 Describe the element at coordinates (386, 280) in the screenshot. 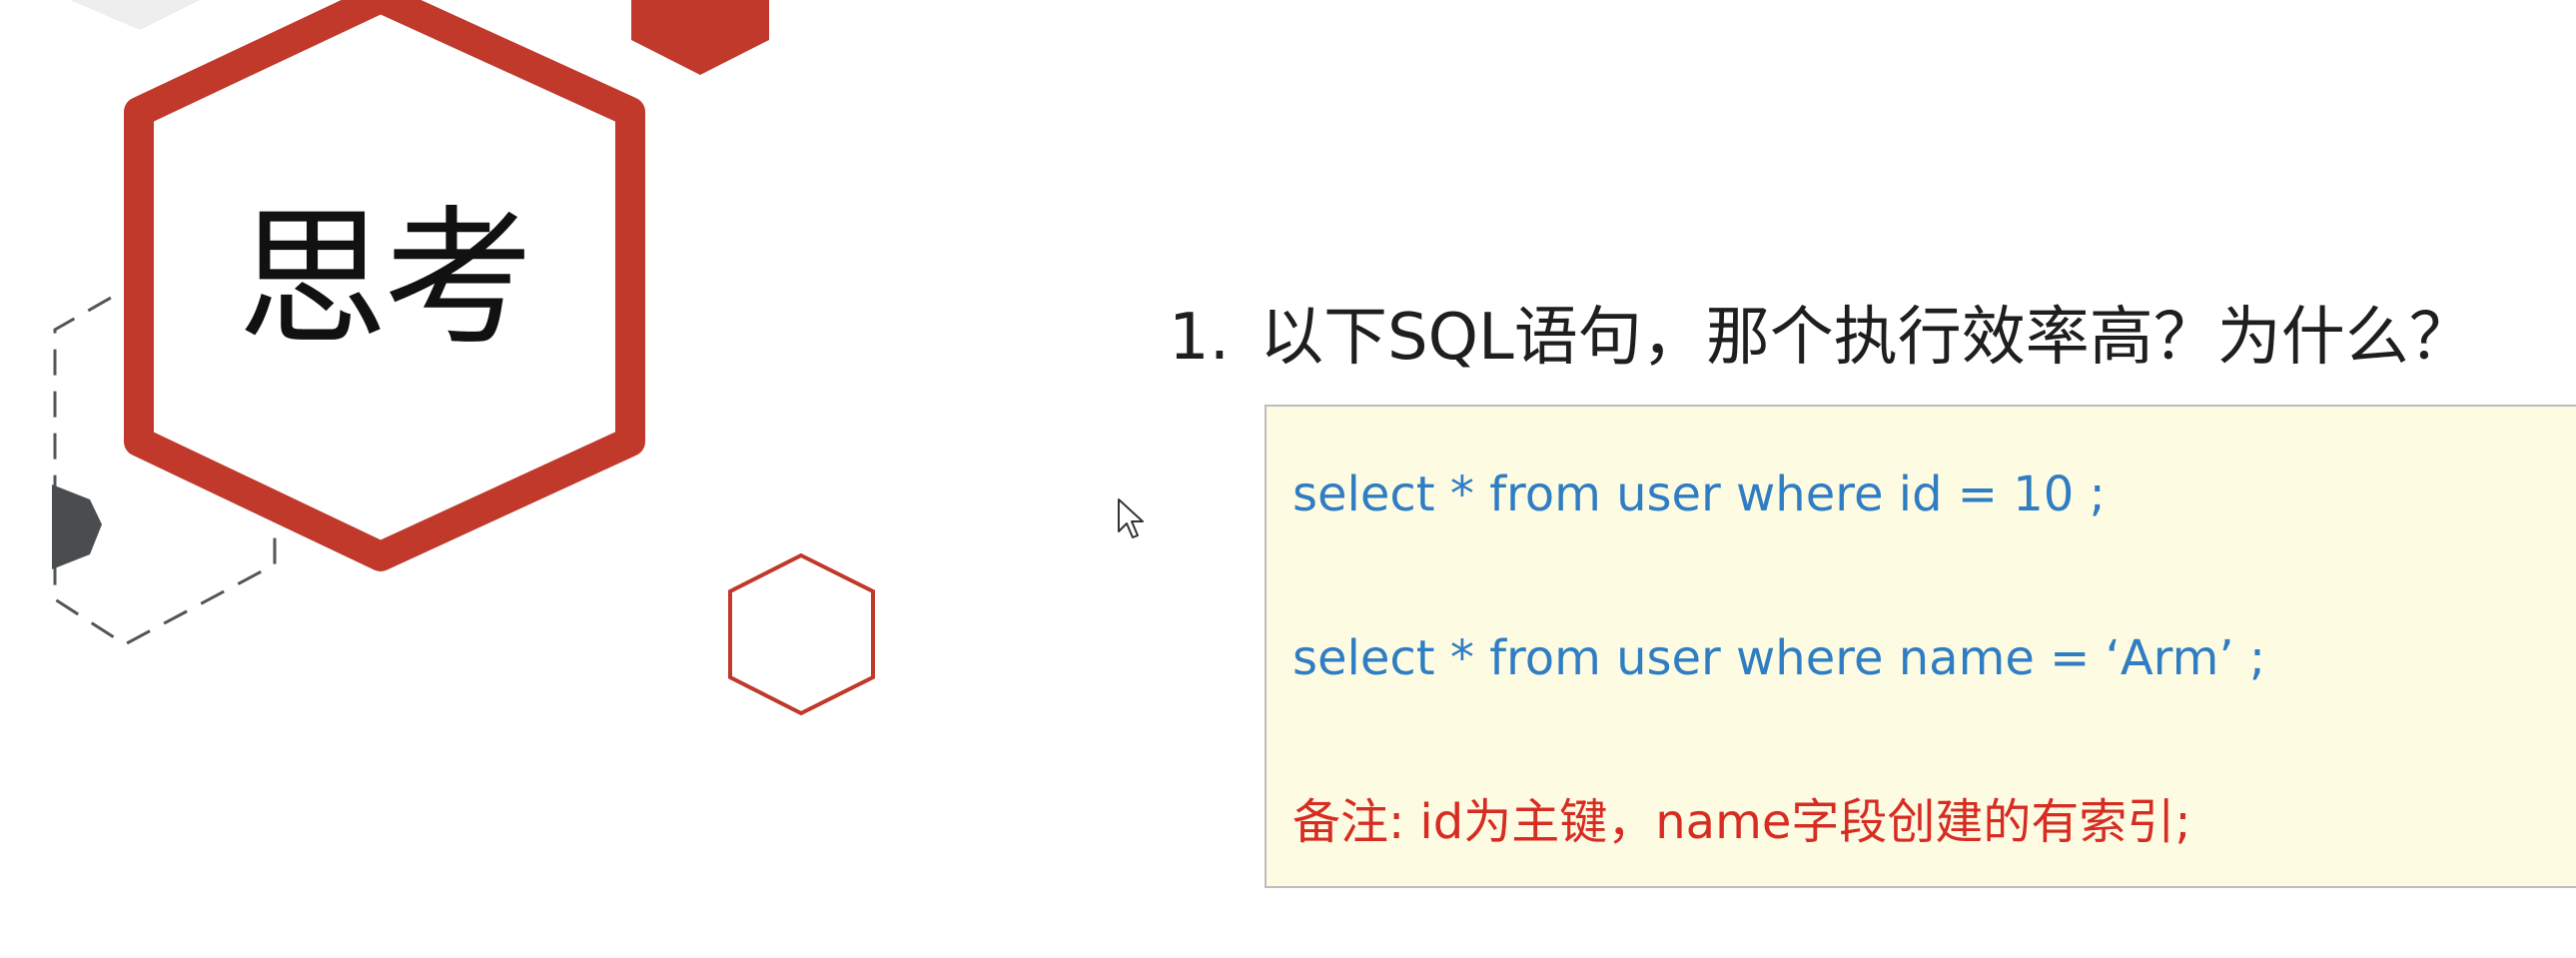

I see `slide-title: 思考` at that location.